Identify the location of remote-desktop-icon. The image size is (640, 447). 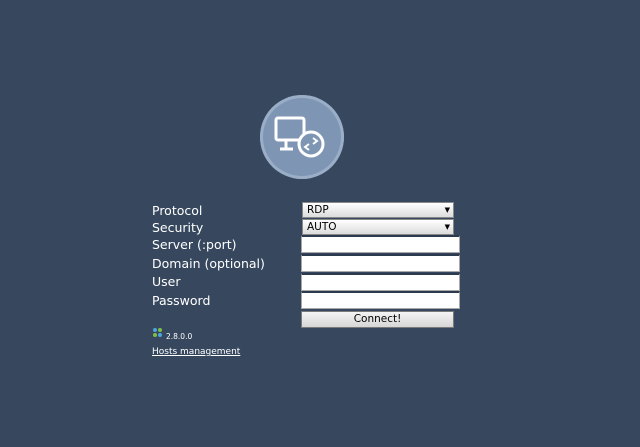
(302, 137).